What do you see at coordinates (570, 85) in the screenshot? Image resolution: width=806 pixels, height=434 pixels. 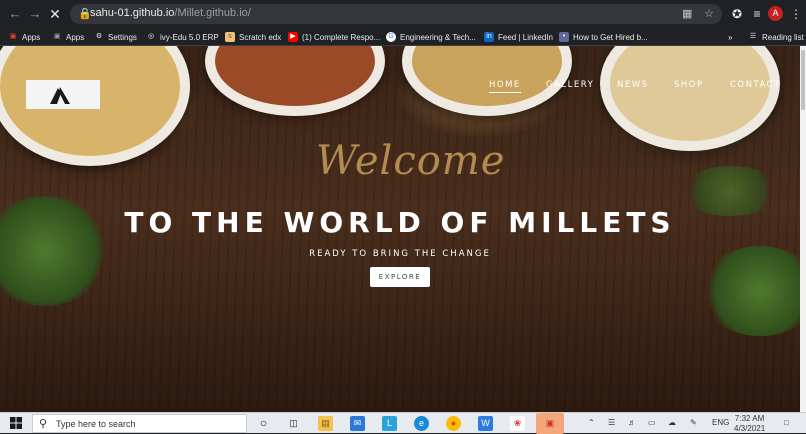 I see `nav-gallery: GALLERY` at bounding box center [570, 85].